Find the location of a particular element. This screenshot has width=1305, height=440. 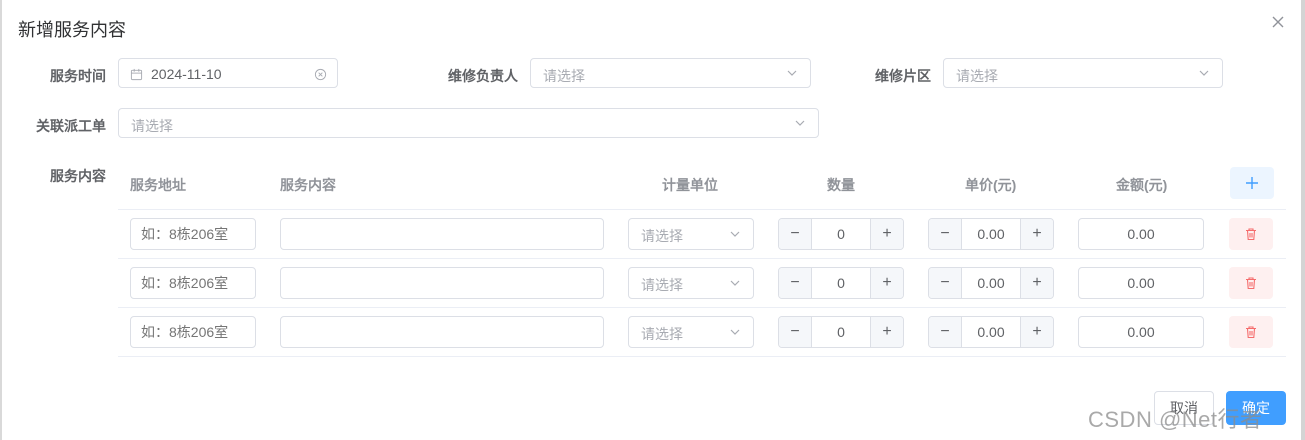

watermark: CSDN @Net行者 is located at coordinates (1175, 419).